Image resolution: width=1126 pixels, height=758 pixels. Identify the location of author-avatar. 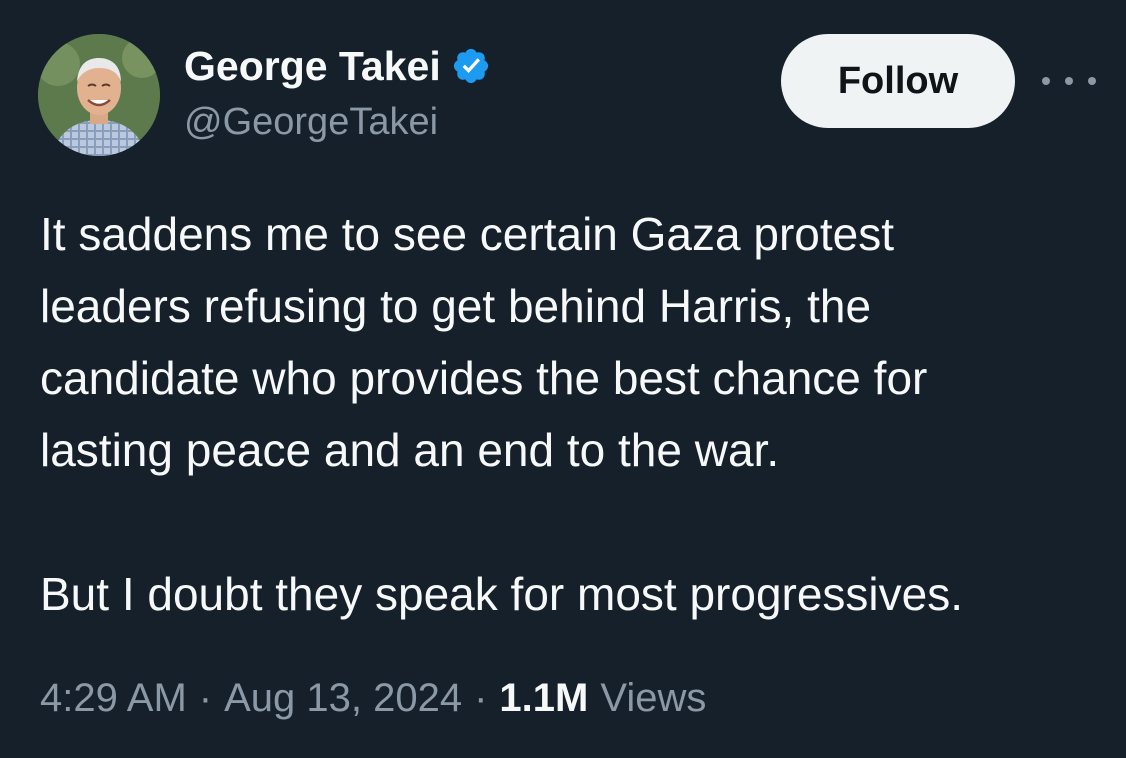
(99, 95).